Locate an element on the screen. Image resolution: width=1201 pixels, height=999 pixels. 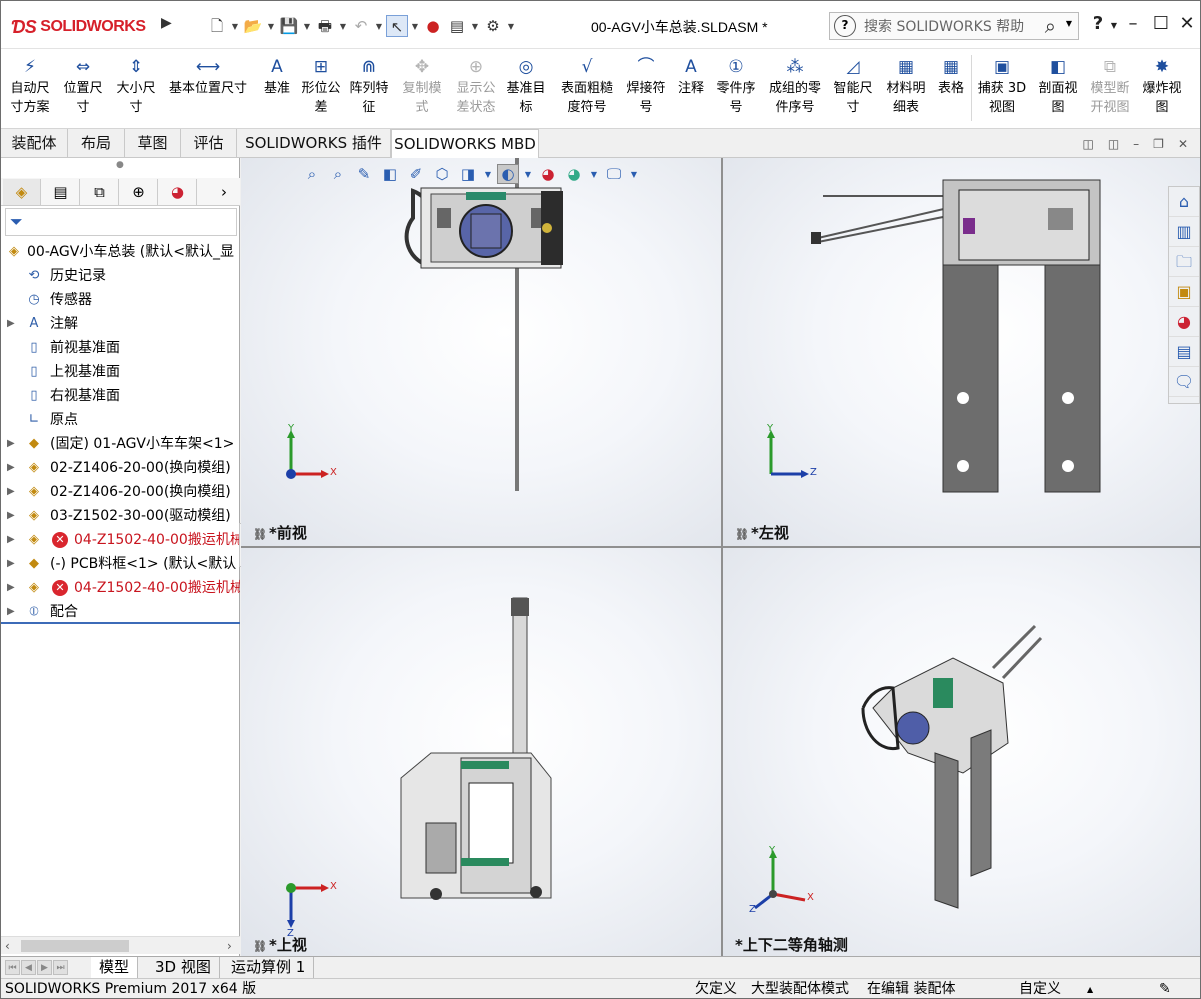
configuration-manager-tab-icon: ⧉ is located at coordinates (100, 192).